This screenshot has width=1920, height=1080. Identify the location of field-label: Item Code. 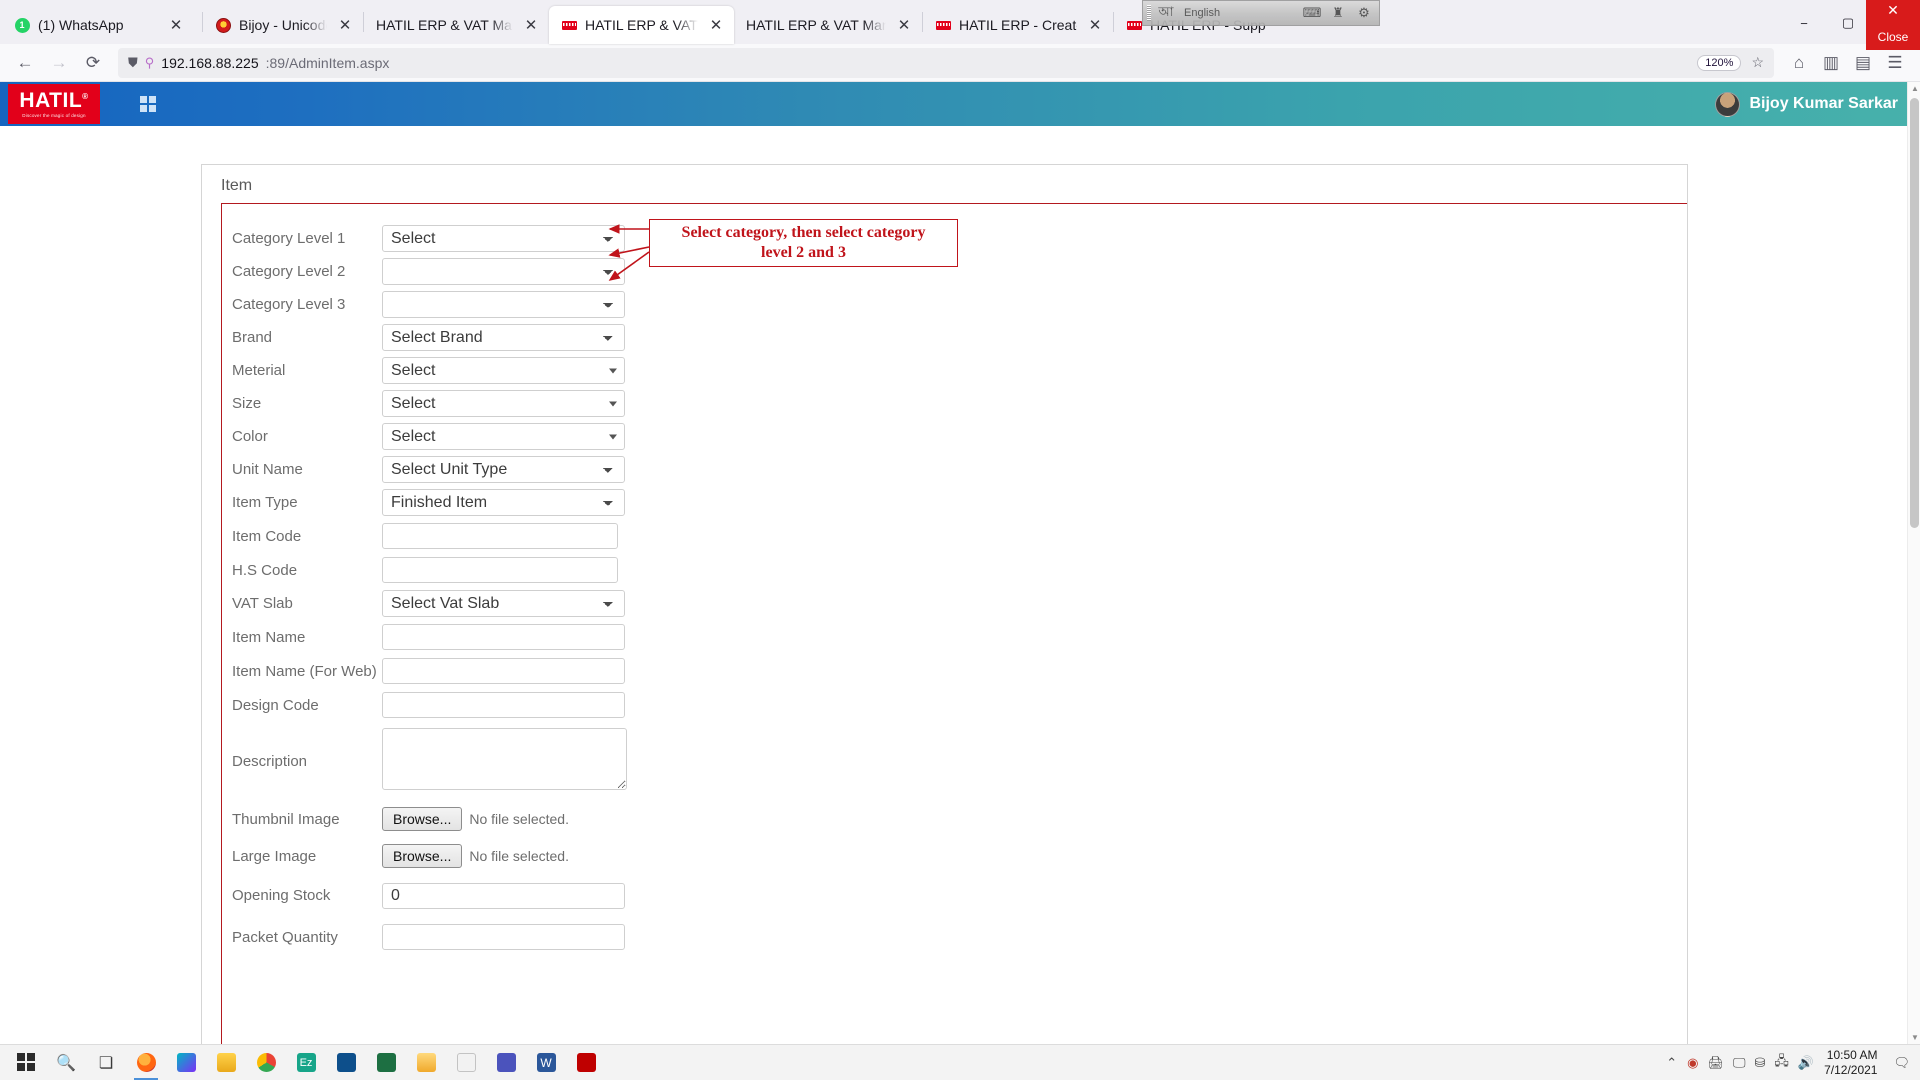
(267, 536).